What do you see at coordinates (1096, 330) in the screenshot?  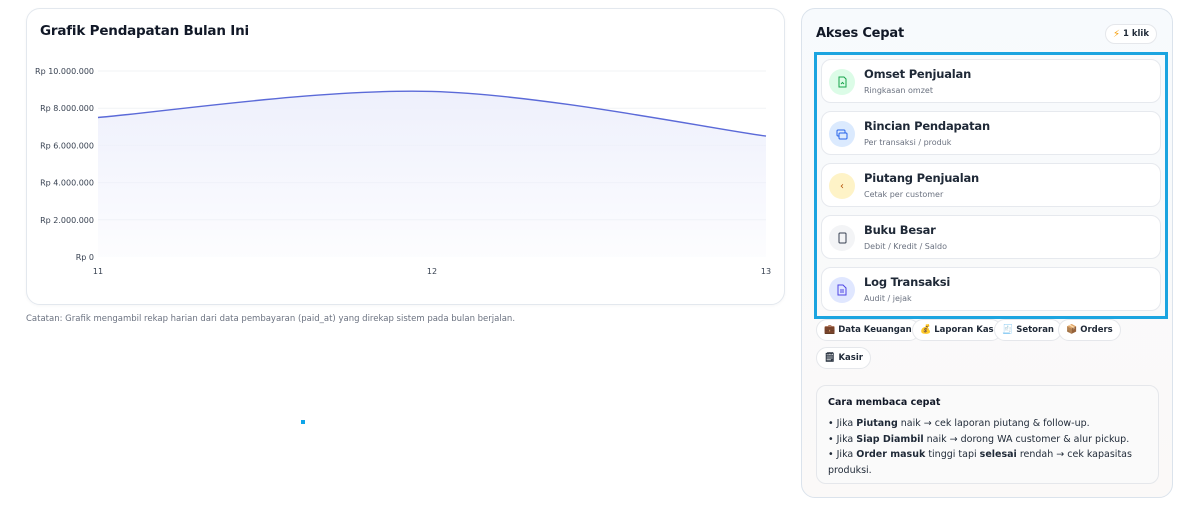 I see `chip-label: Orders` at bounding box center [1096, 330].